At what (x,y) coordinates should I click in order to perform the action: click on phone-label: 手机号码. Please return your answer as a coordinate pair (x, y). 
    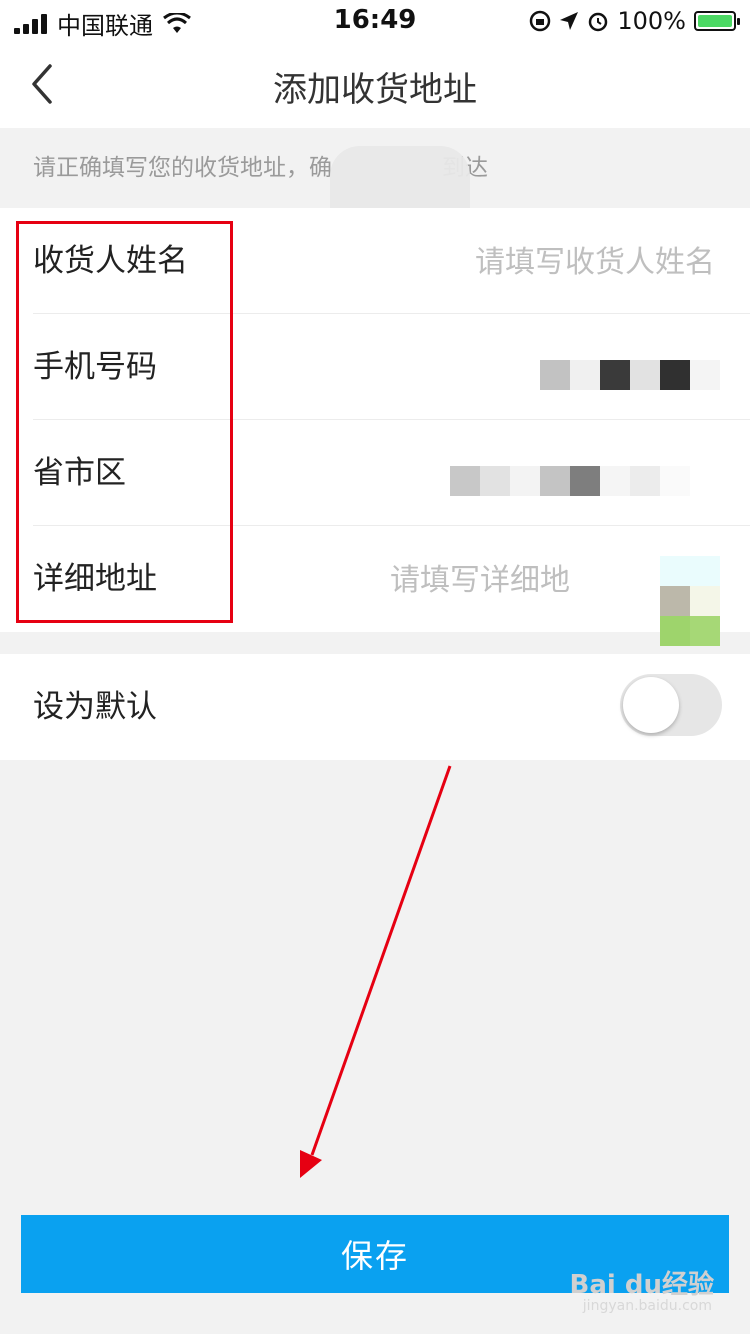
    Looking at the image, I should click on (95, 367).